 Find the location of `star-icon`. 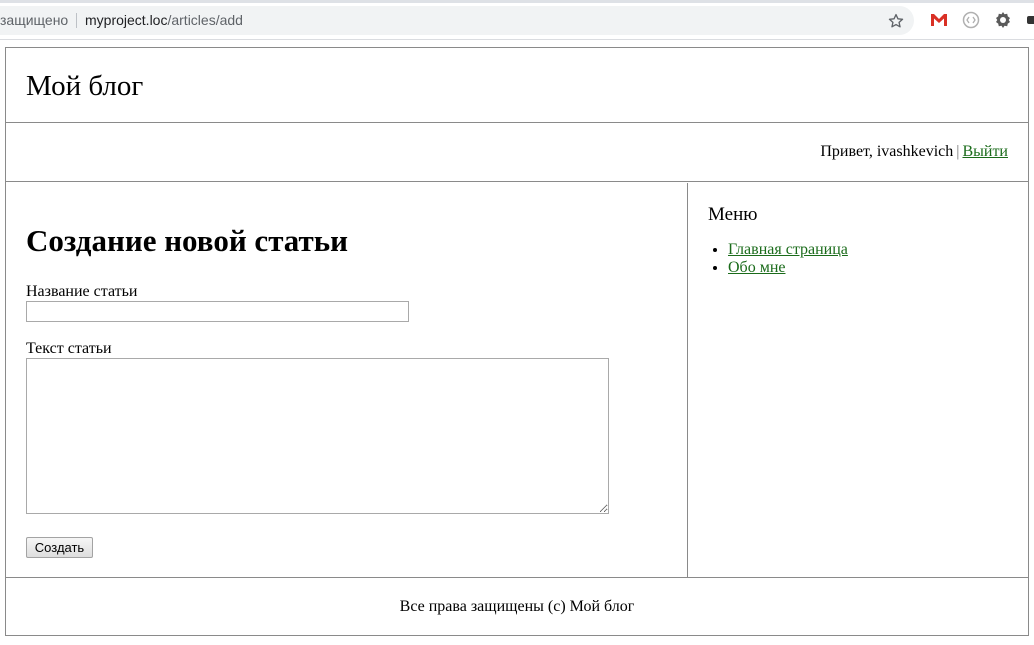

star-icon is located at coordinates (896, 20).